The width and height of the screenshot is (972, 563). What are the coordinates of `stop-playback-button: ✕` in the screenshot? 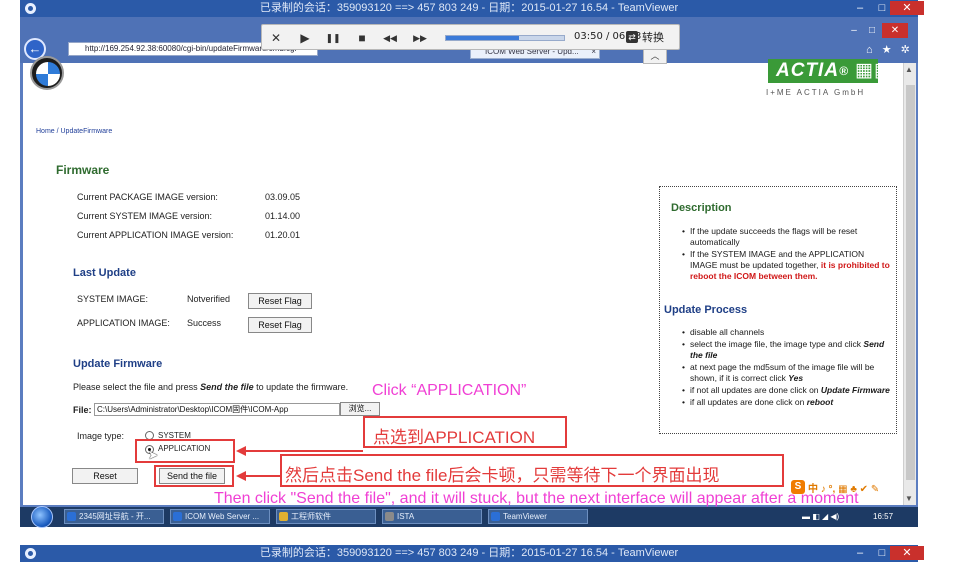 It's located at (276, 38).